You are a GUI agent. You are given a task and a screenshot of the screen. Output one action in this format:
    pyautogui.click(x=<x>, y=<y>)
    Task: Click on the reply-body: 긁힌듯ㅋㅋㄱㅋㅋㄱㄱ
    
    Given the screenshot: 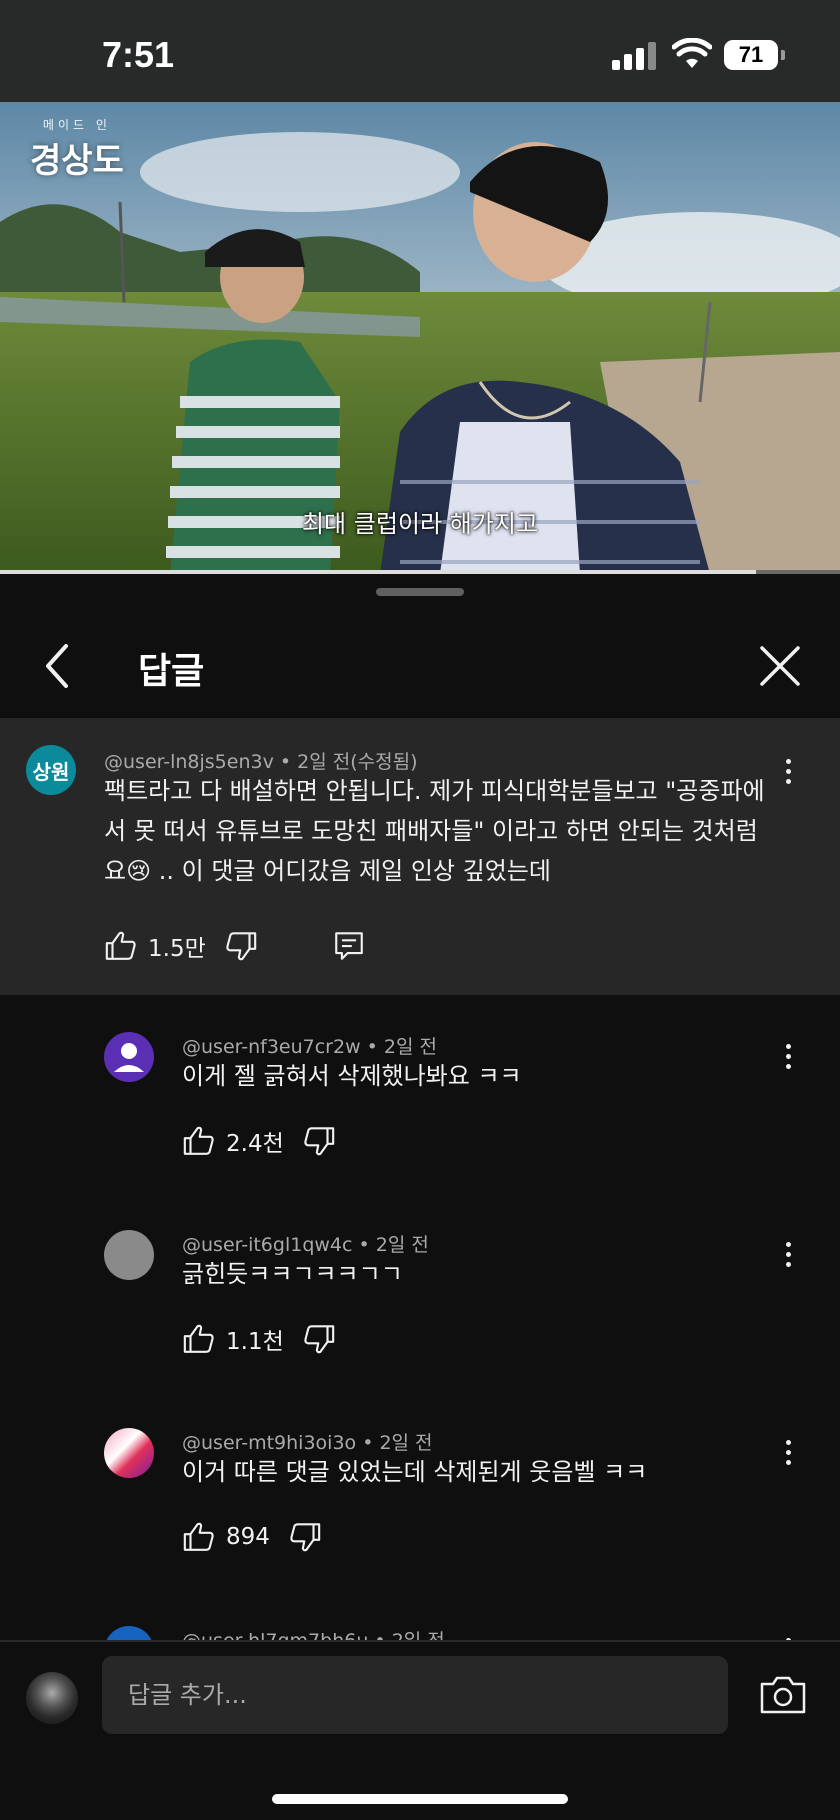 What is the action you would take?
    pyautogui.click(x=292, y=1274)
    